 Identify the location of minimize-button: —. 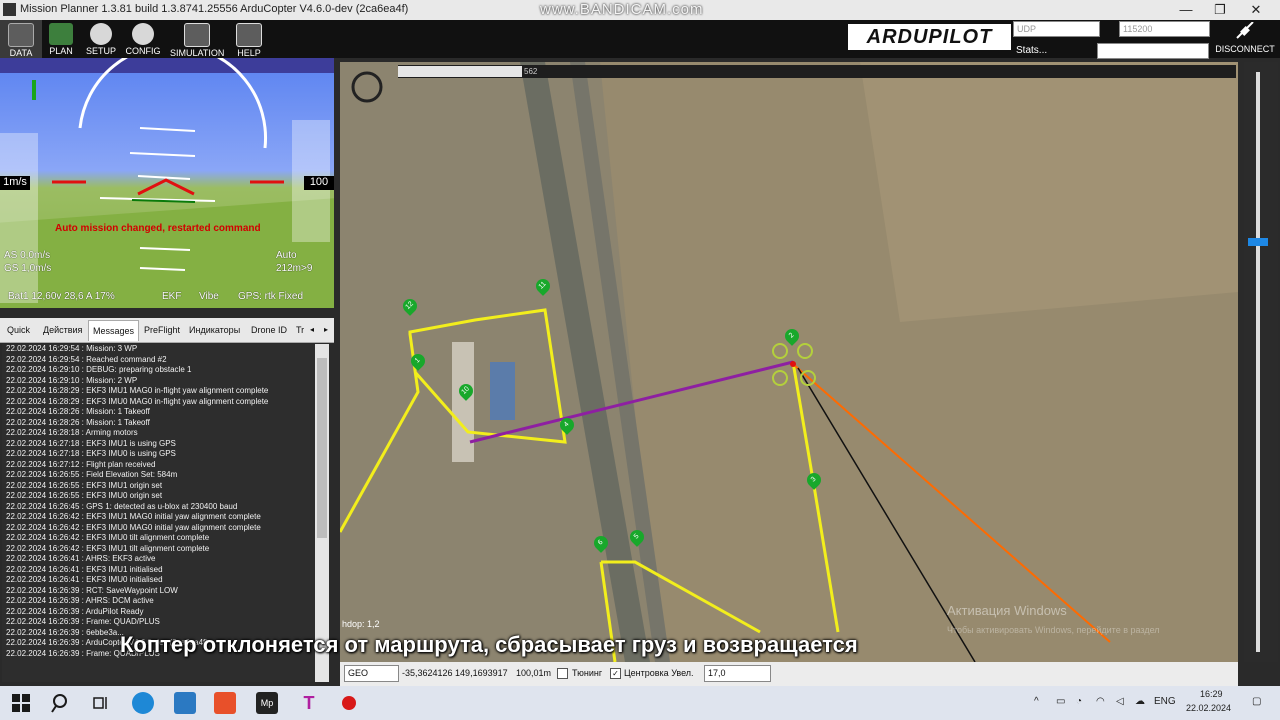
(1186, 10).